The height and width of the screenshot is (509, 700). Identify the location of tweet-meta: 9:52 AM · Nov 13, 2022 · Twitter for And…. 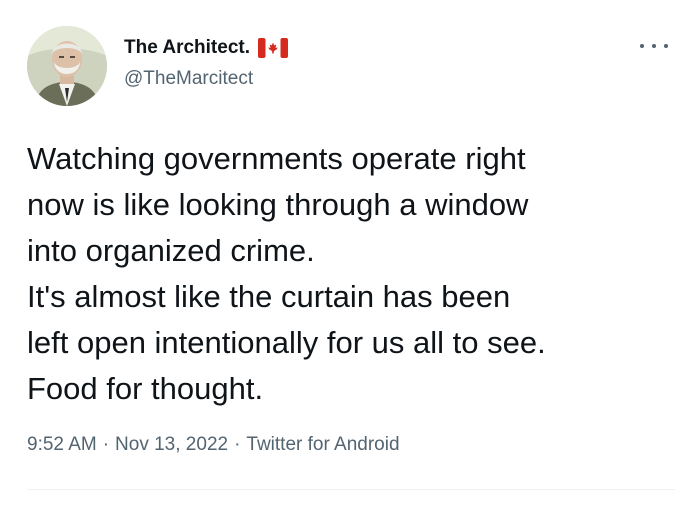
(213, 445).